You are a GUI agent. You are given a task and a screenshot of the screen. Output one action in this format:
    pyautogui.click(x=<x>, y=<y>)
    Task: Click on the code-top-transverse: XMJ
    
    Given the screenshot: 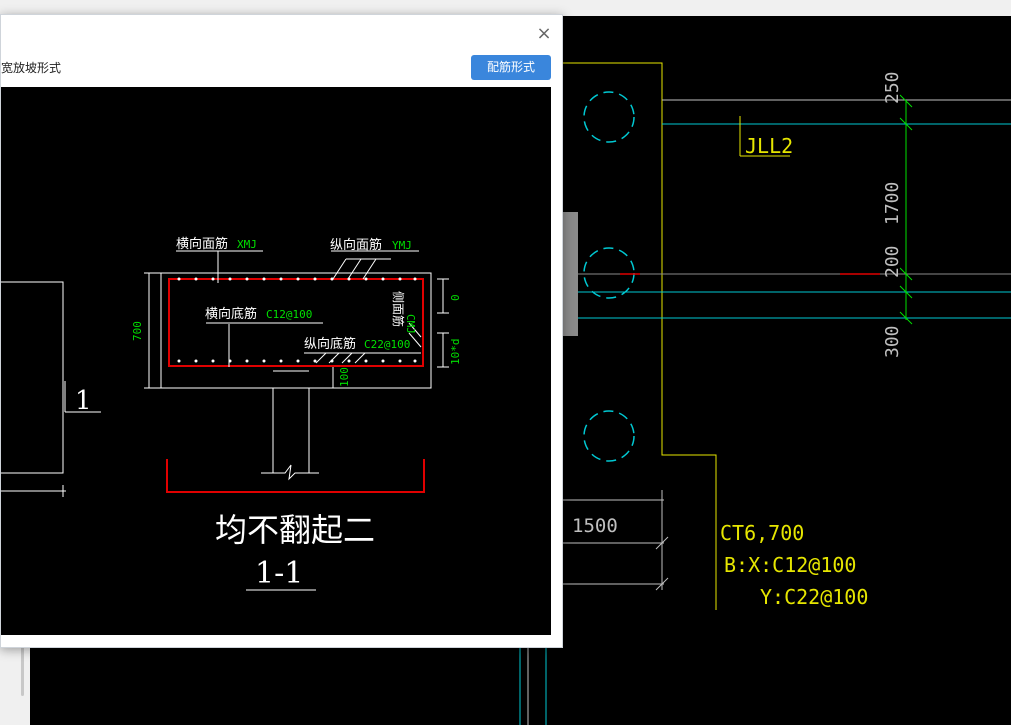 What is the action you would take?
    pyautogui.click(x=247, y=244)
    